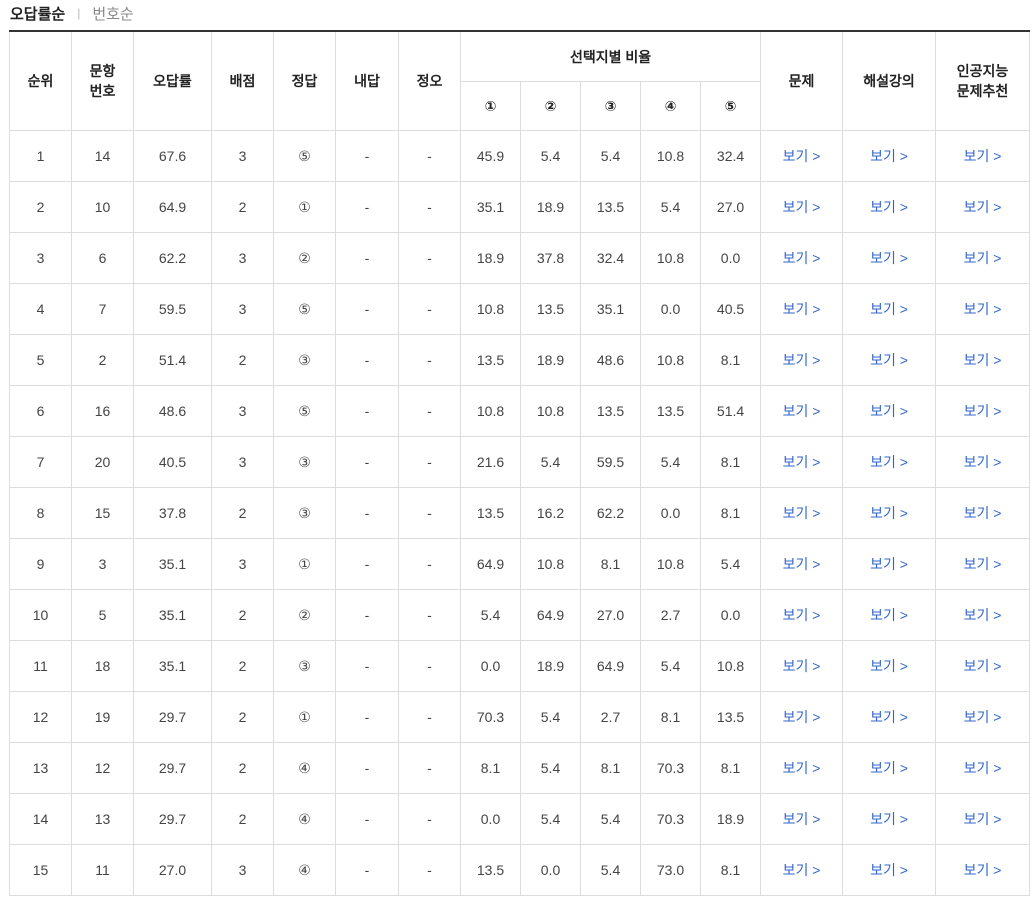 The image size is (1034, 897). What do you see at coordinates (730, 106) in the screenshot?
I see `header-choice-5: ⑤` at bounding box center [730, 106].